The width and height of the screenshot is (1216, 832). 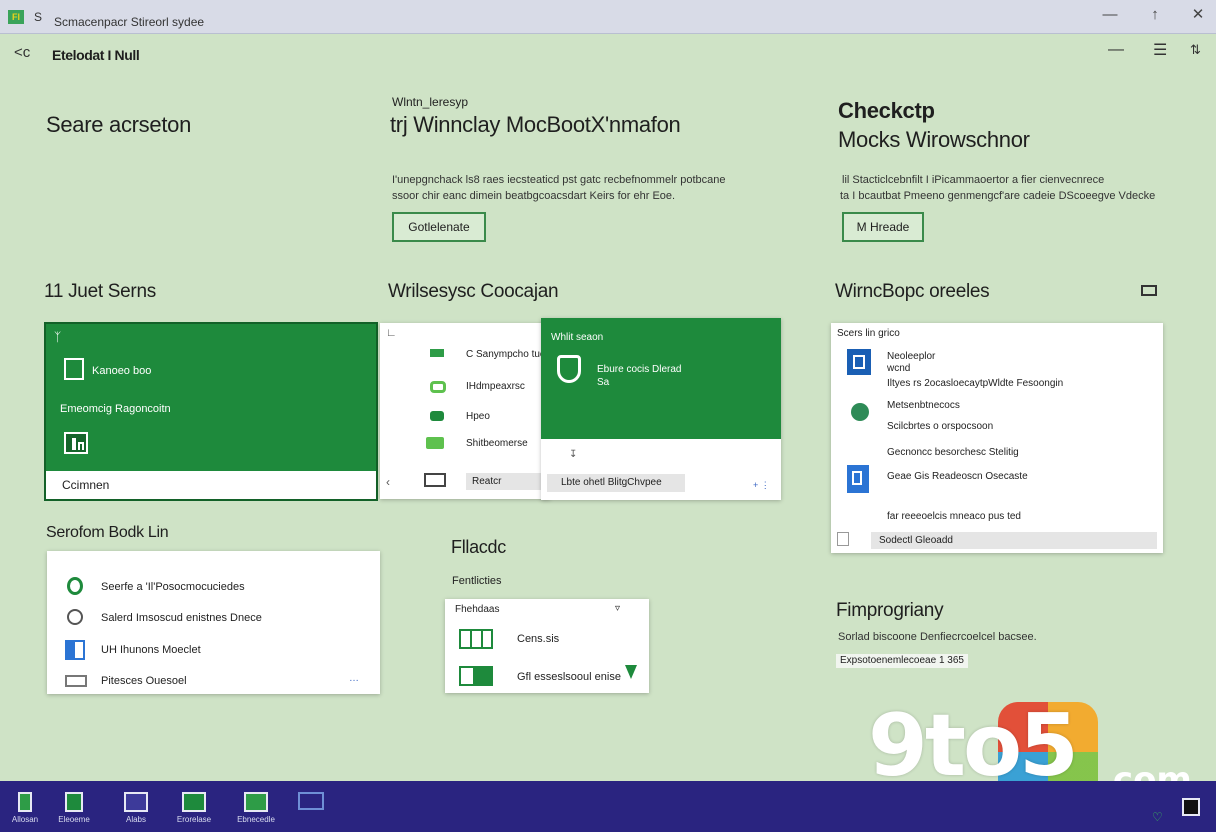 I want to click on update-item: Iltyes rs 2ocasloecaytpWldte Fesoongin, so click(x=975, y=383).